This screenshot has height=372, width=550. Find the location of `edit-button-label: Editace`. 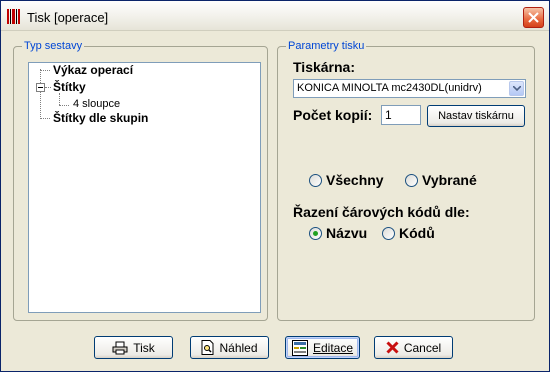

edit-button-label: Editace is located at coordinates (333, 347).